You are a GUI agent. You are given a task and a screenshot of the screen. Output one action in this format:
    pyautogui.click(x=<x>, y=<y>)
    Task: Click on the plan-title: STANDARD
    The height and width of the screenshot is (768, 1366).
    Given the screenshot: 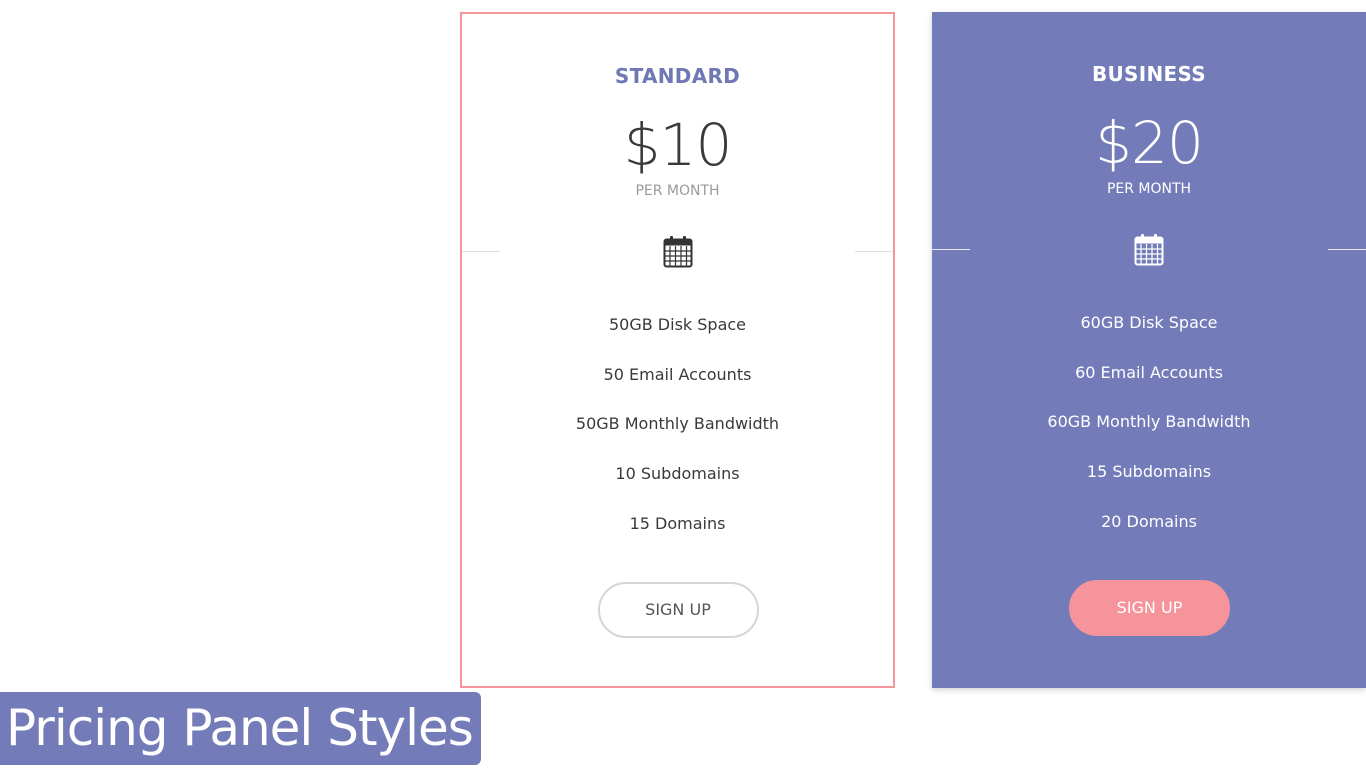 What is the action you would take?
    pyautogui.click(x=677, y=76)
    